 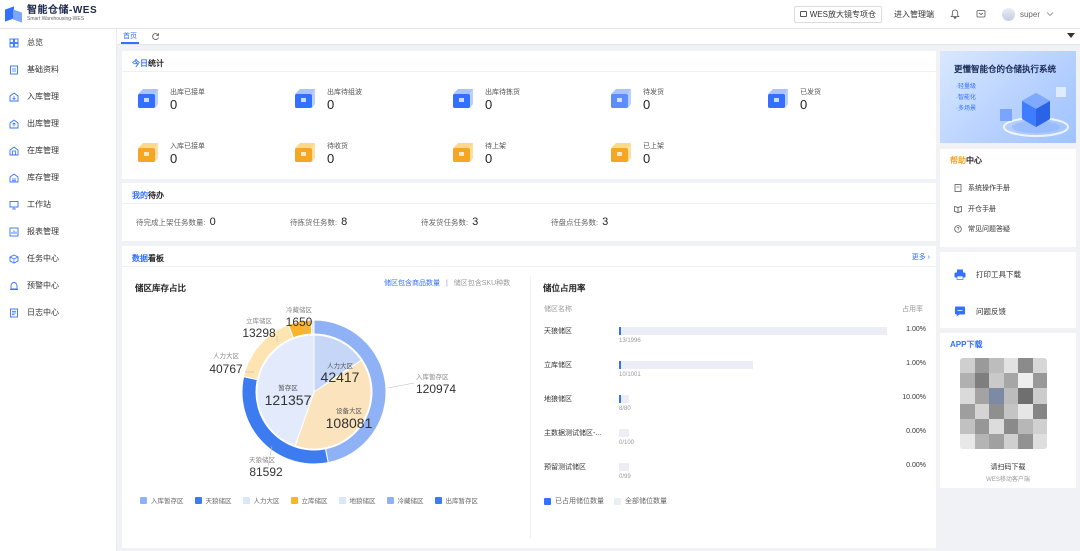 What do you see at coordinates (579, 222) in the screenshot?
I see `todo-item-counting: 待盘点任务数: 3` at bounding box center [579, 222].